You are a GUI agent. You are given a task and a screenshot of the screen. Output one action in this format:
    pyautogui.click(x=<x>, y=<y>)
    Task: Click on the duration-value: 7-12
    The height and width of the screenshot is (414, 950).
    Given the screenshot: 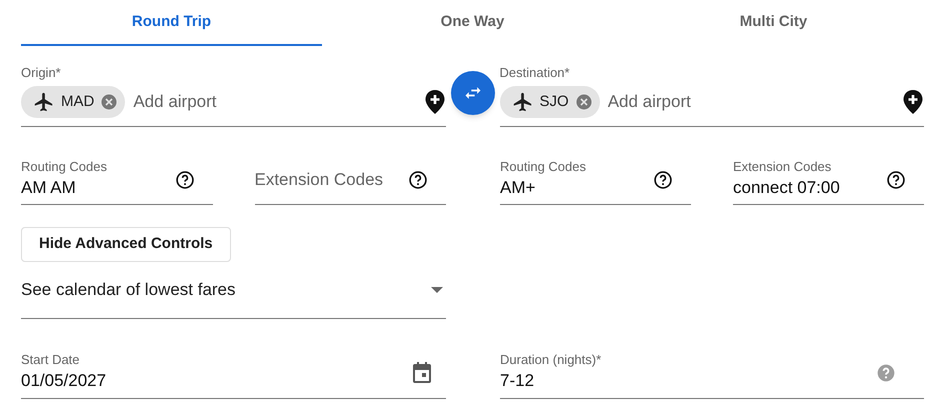 What is the action you would take?
    pyautogui.click(x=518, y=381)
    